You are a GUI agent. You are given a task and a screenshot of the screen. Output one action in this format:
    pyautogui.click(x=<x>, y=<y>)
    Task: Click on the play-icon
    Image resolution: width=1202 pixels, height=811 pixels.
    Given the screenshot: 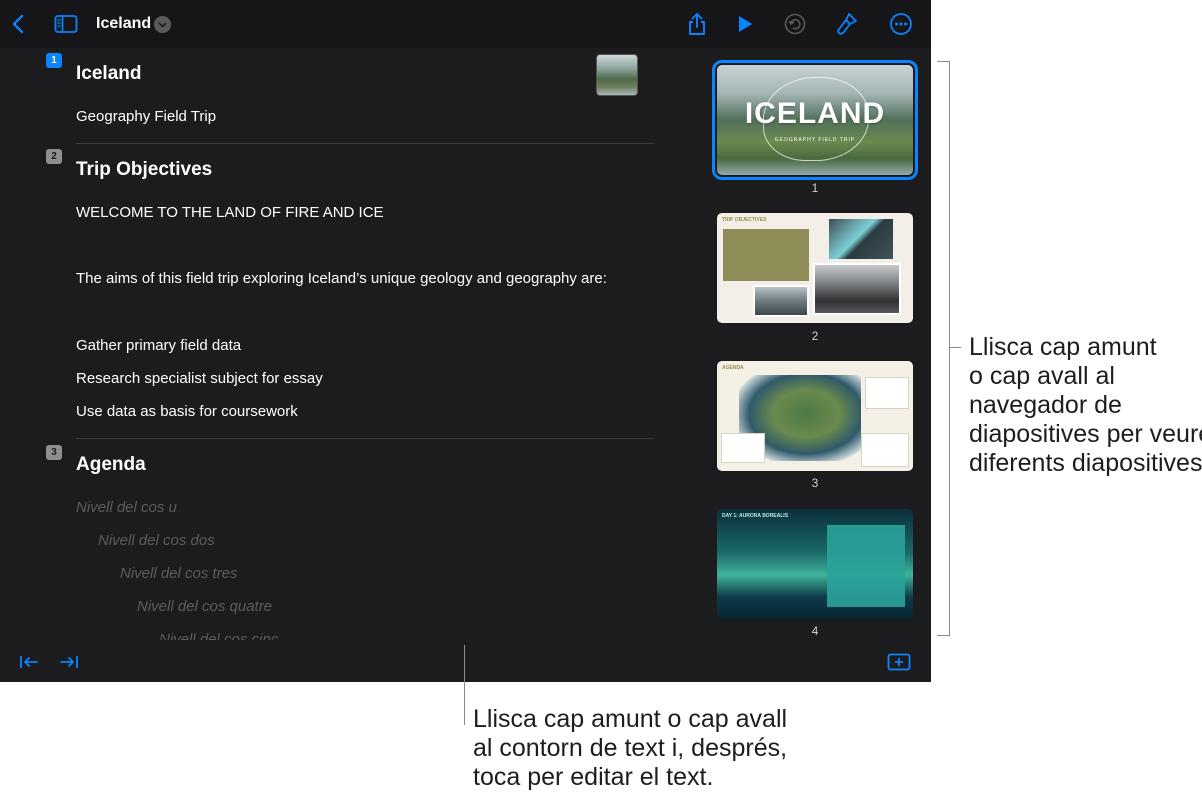 What is the action you would take?
    pyautogui.click(x=745, y=24)
    